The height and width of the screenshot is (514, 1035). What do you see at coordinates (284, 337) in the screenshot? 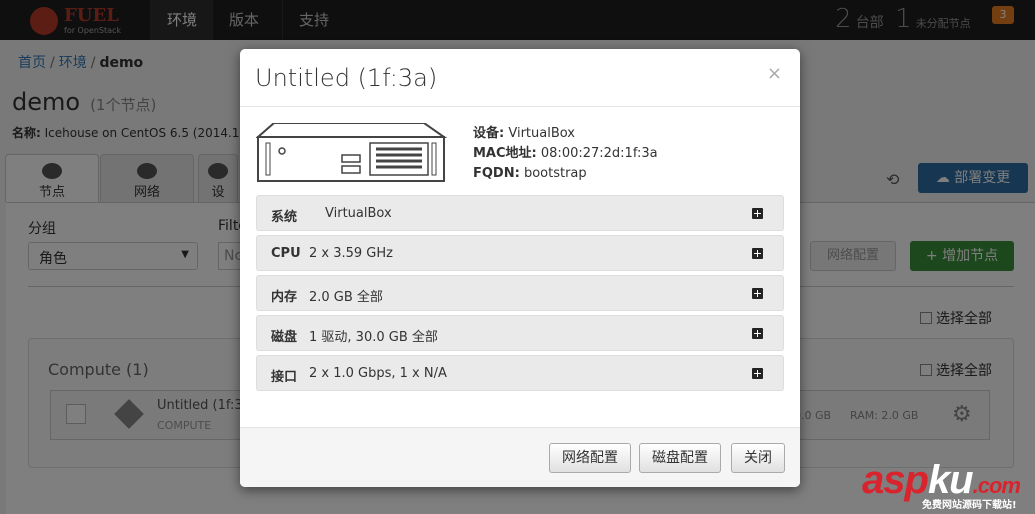
I see `accordion-disk-key: 磁盘` at bounding box center [284, 337].